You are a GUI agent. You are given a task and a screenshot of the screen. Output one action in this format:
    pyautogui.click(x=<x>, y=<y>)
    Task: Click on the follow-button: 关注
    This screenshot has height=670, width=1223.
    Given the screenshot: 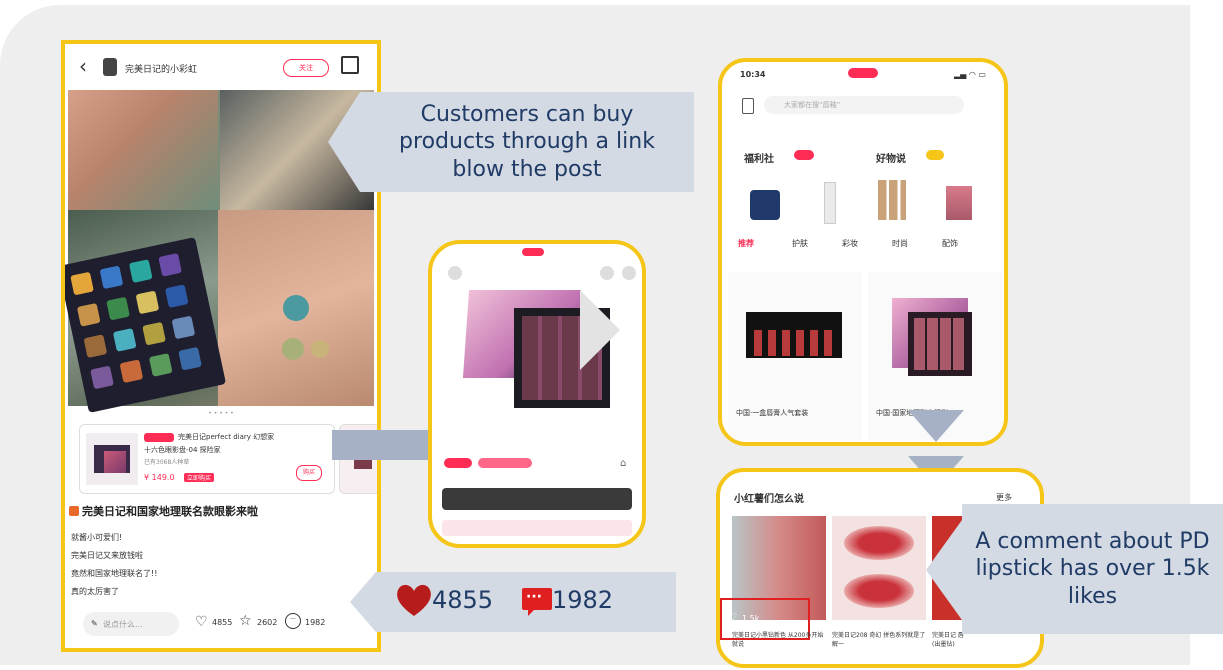 What is the action you would take?
    pyautogui.click(x=306, y=68)
    